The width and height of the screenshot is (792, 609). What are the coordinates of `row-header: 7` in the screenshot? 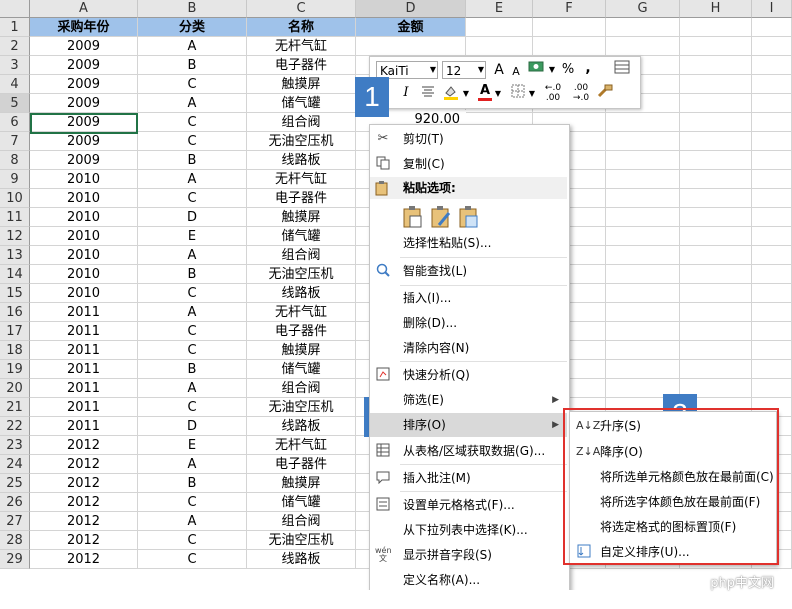 It's located at (15, 141).